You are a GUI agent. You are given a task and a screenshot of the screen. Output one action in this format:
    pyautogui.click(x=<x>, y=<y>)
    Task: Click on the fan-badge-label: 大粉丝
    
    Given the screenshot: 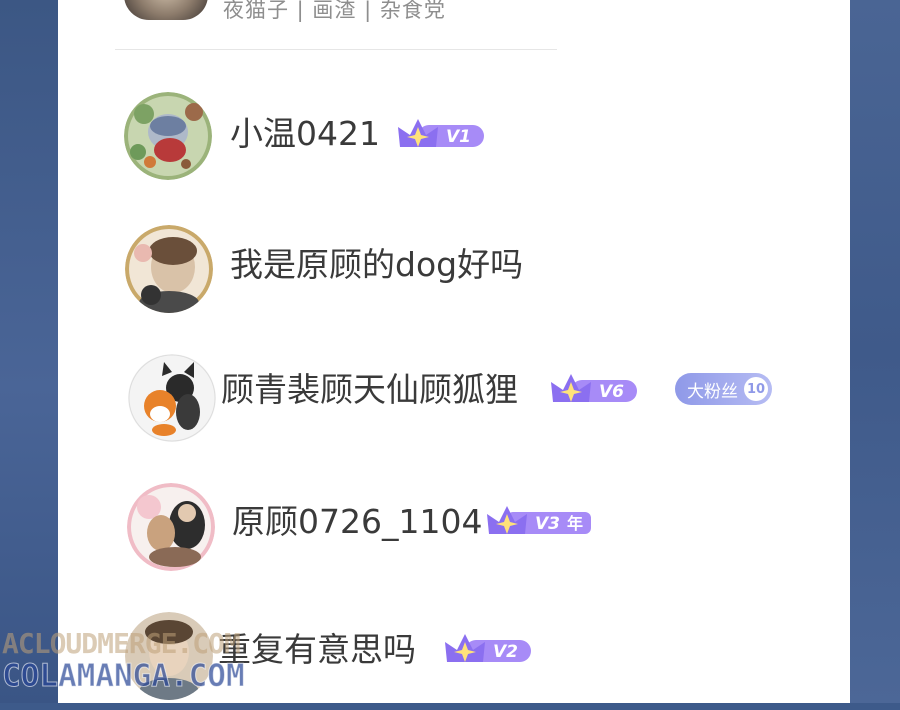 What is the action you would take?
    pyautogui.click(x=712, y=391)
    